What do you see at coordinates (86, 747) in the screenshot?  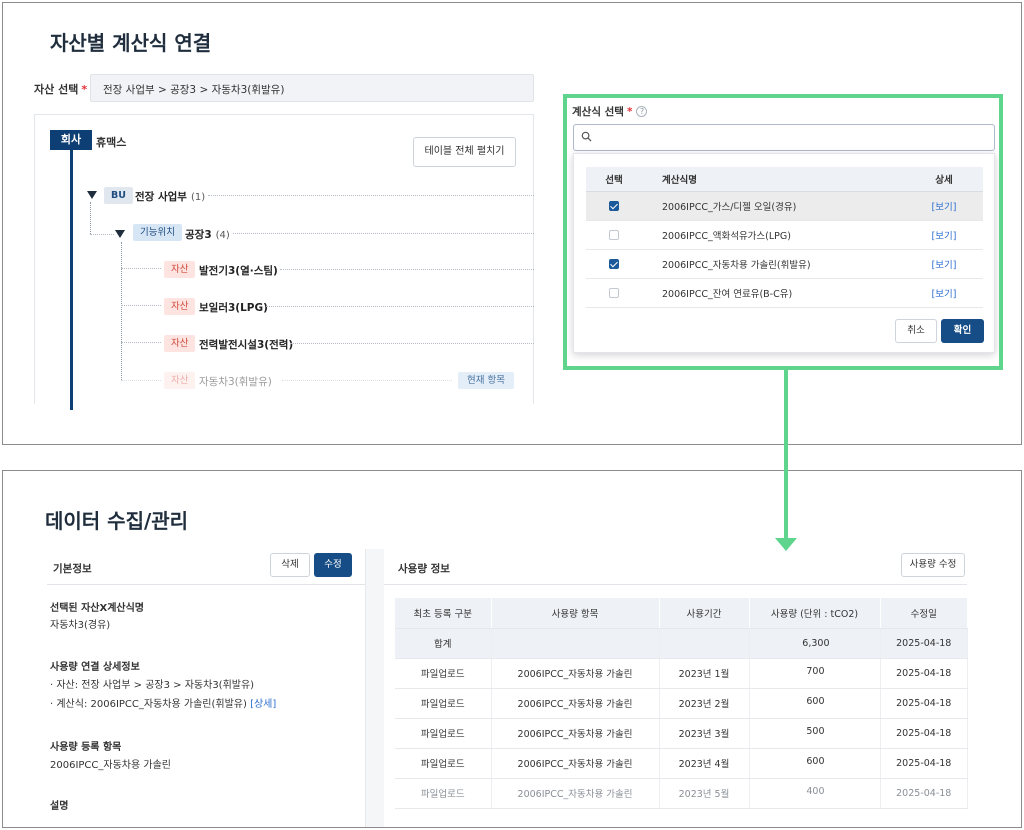 I see `usage-item-label: 사용량 등록 항목` at bounding box center [86, 747].